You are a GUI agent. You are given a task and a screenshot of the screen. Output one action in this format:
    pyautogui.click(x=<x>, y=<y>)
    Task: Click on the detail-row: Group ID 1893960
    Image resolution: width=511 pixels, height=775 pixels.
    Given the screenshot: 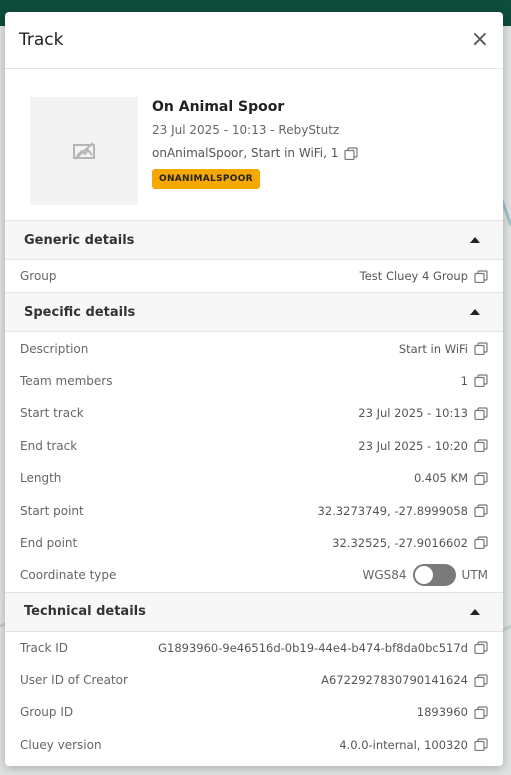 What is the action you would take?
    pyautogui.click(x=254, y=712)
    